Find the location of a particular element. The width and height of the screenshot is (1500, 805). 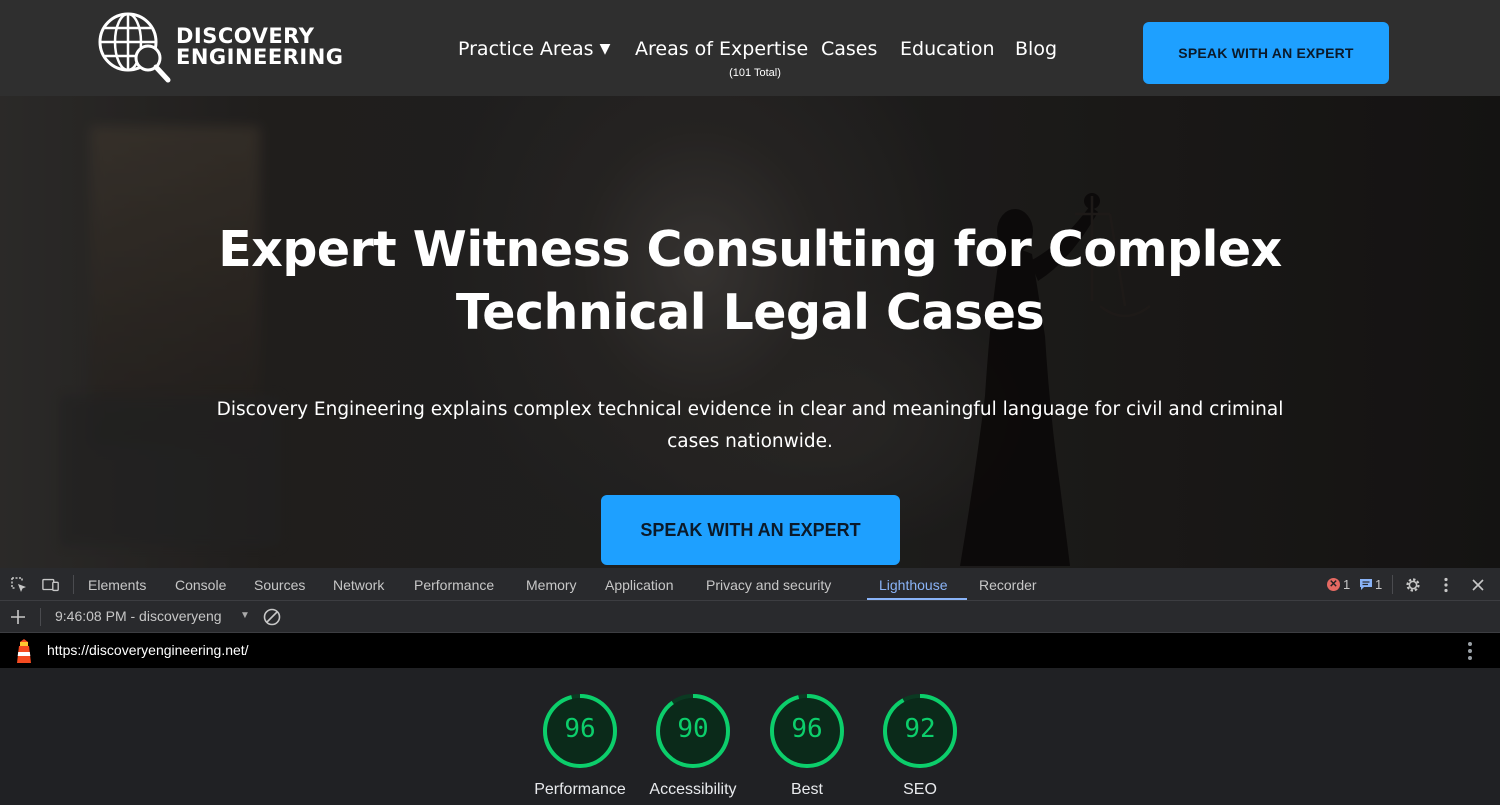

tab-bar-divider is located at coordinates (73, 584).